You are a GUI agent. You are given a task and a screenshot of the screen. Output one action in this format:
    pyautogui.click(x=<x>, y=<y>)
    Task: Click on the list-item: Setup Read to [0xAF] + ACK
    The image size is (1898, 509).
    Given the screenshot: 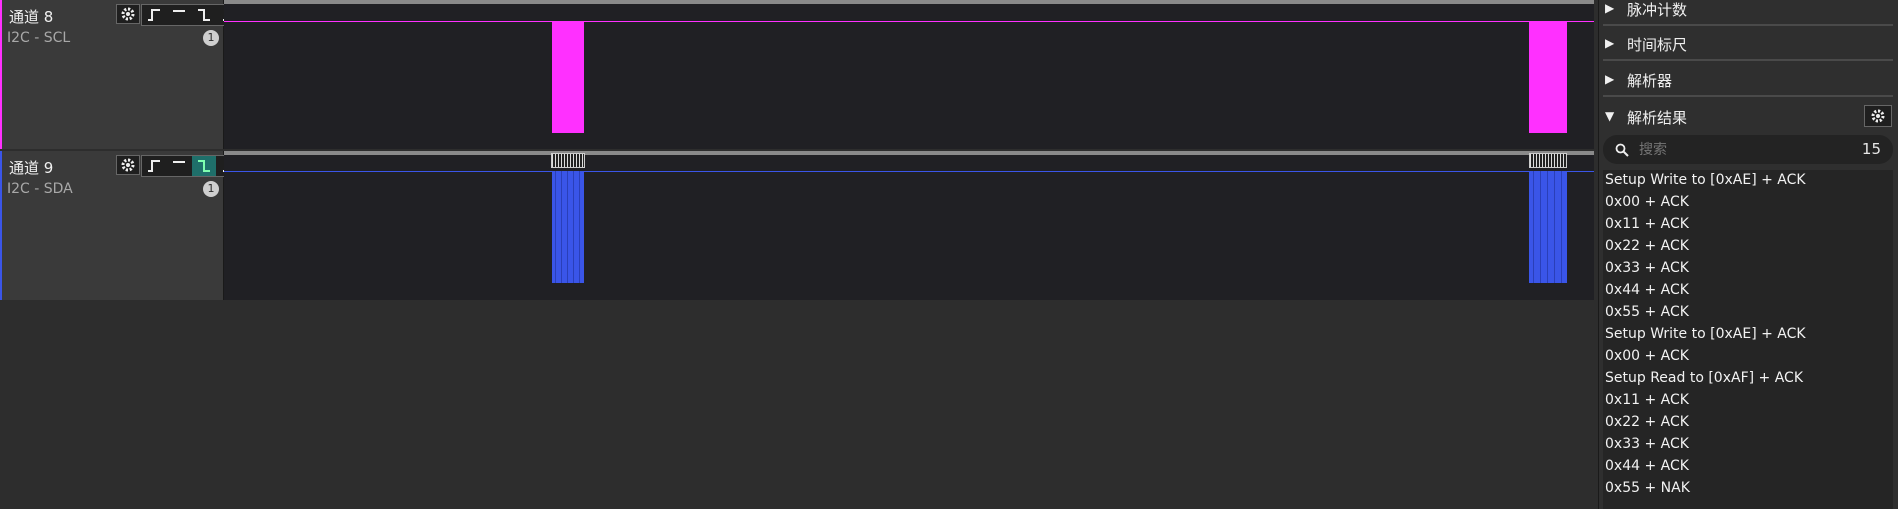 What is the action you would take?
    pyautogui.click(x=1704, y=378)
    